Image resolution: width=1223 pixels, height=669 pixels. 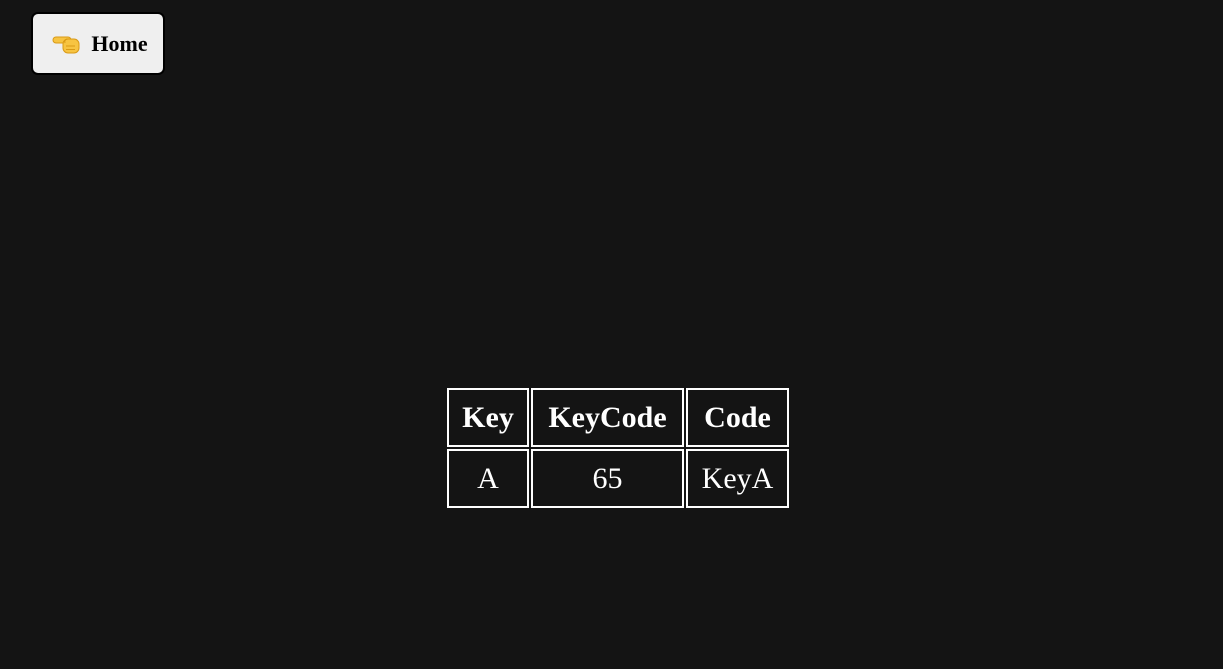 I want to click on cell-key: A, so click(x=488, y=478).